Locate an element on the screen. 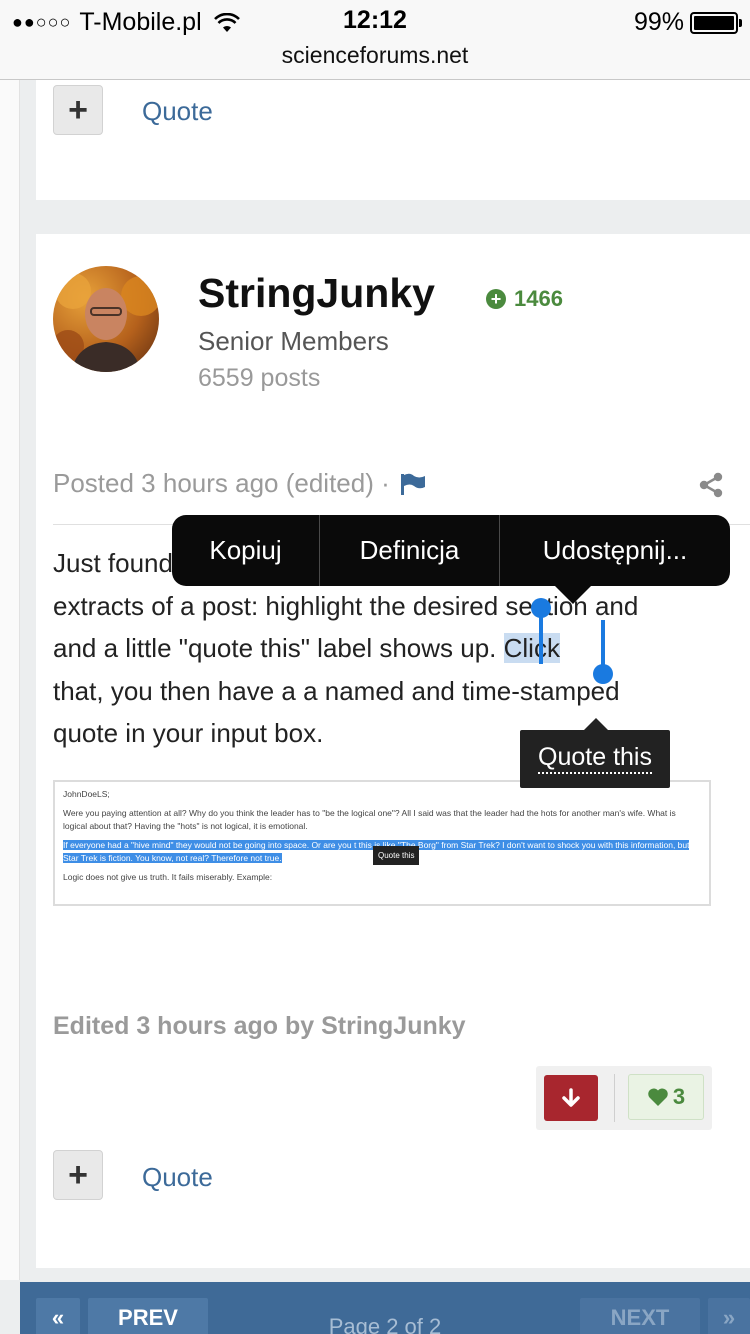  define-menu-item: Definicja is located at coordinates (409, 550).